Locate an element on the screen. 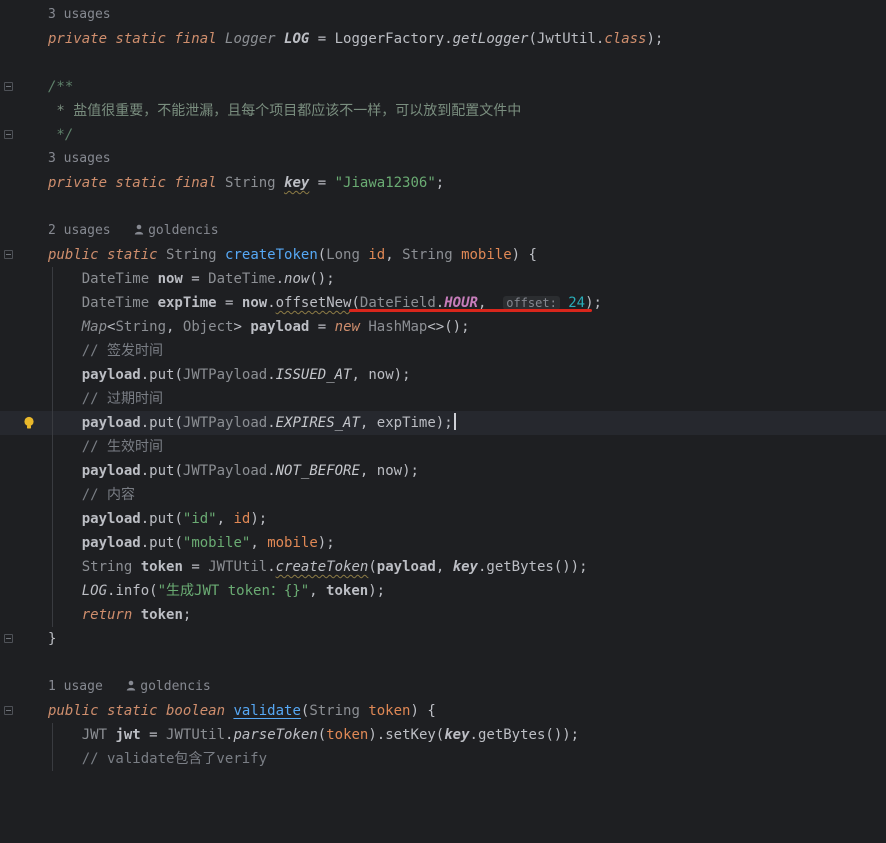  text-caret is located at coordinates (454, 421).